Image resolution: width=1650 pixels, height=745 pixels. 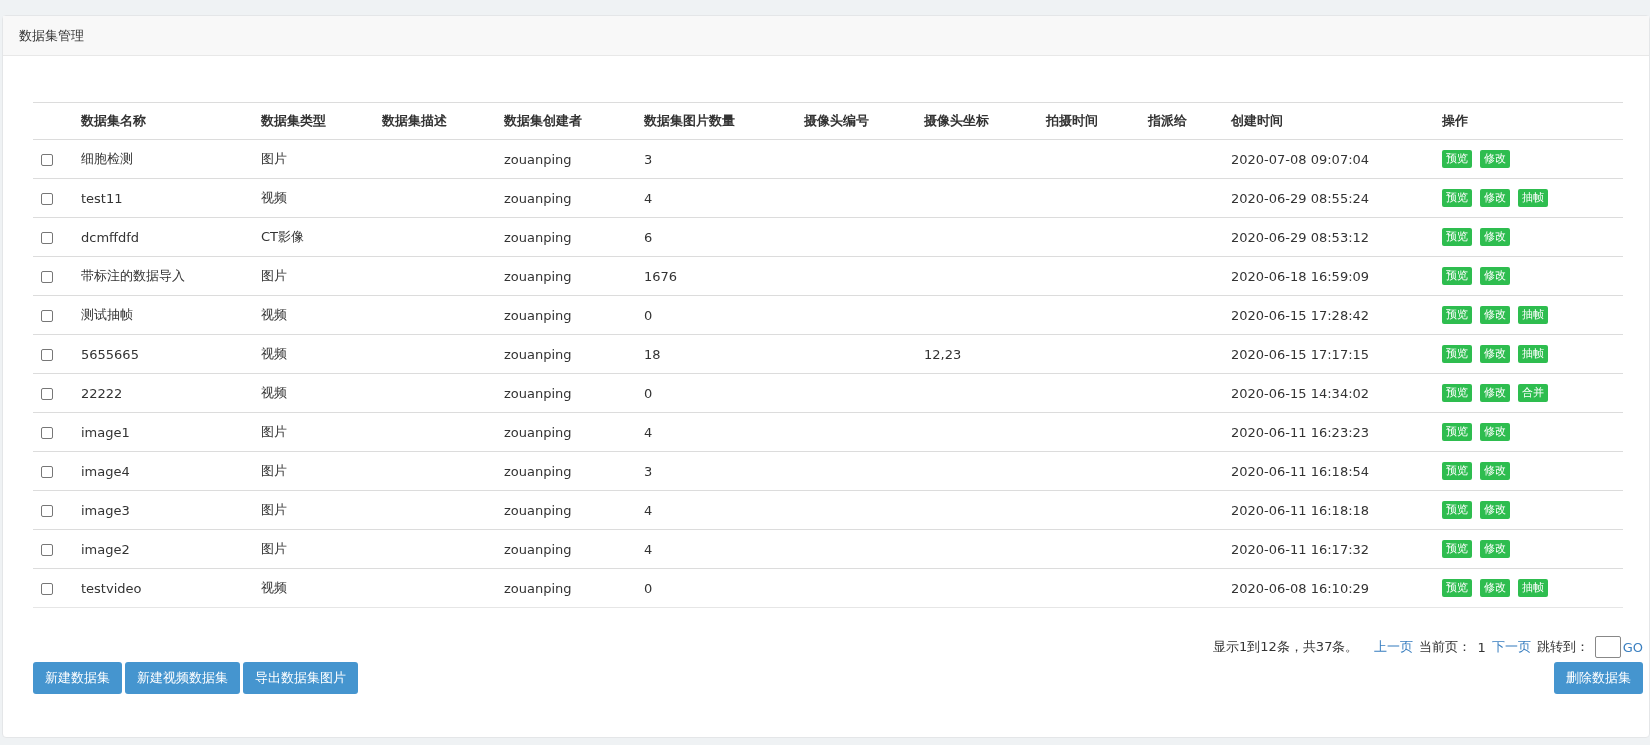 I want to click on table-cell: 2020-06-29 08:55:24, so click(x=1300, y=198).